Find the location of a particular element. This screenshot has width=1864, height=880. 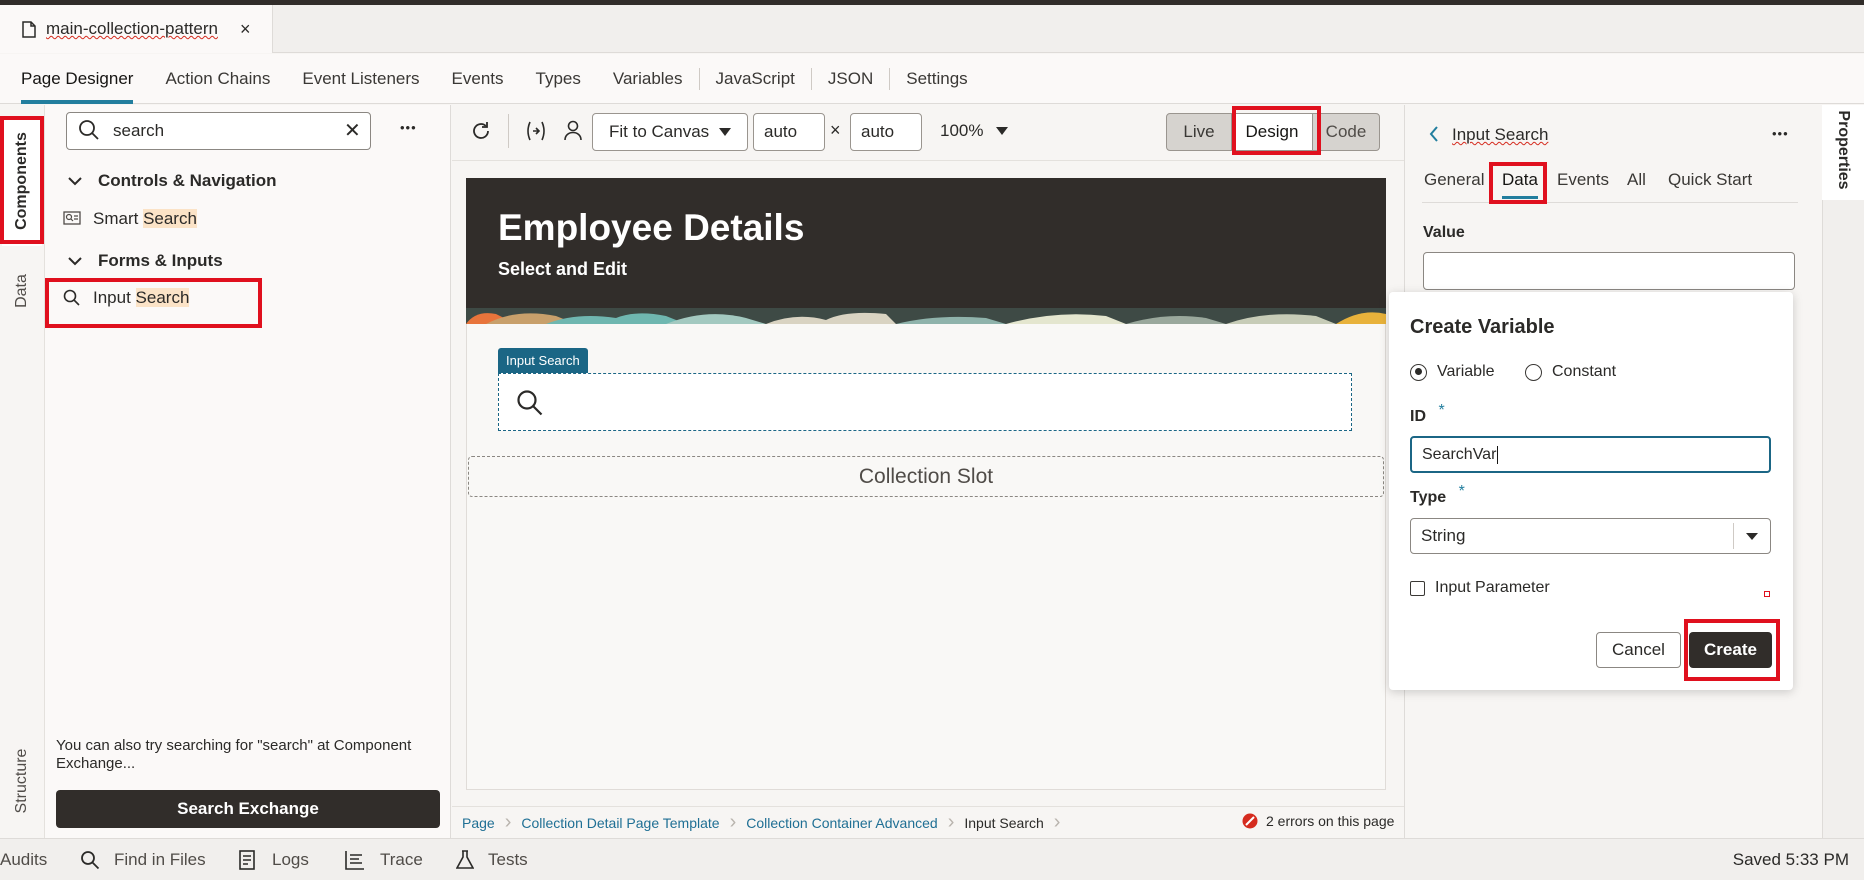

status-find-in-files: Find in Files is located at coordinates (143, 860).